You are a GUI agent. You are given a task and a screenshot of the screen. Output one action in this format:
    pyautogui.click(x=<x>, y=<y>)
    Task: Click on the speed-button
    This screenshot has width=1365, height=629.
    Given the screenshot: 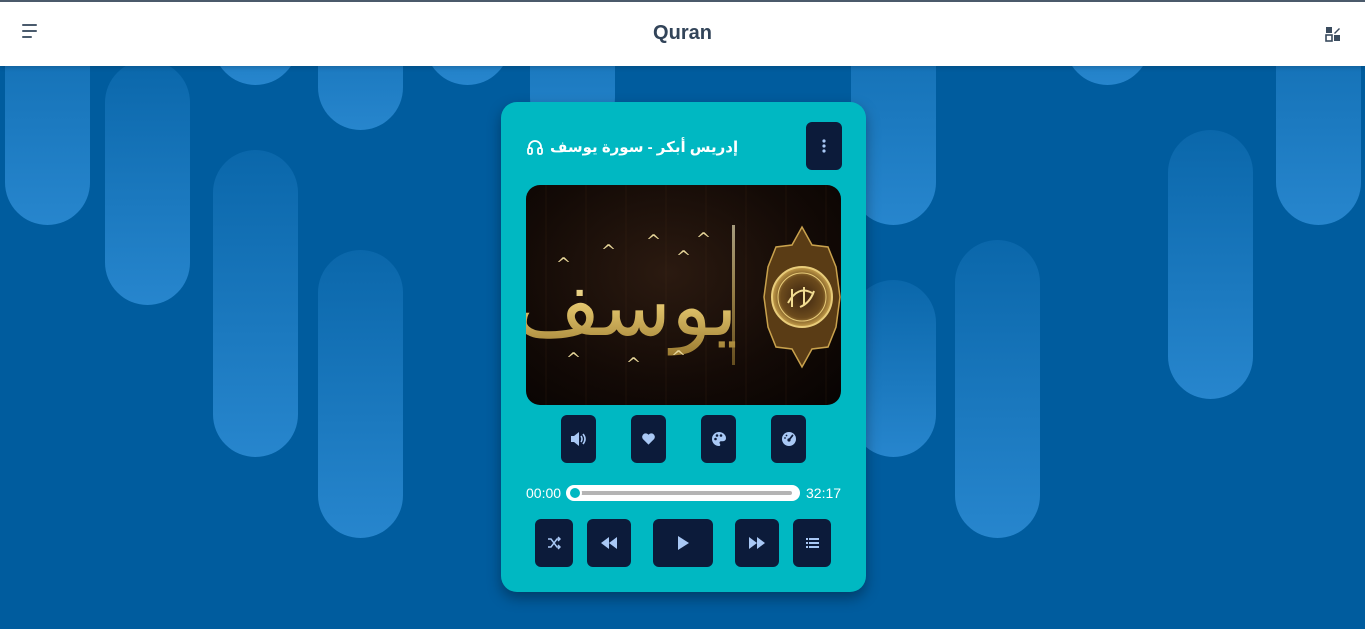 What is the action you would take?
    pyautogui.click(x=788, y=439)
    